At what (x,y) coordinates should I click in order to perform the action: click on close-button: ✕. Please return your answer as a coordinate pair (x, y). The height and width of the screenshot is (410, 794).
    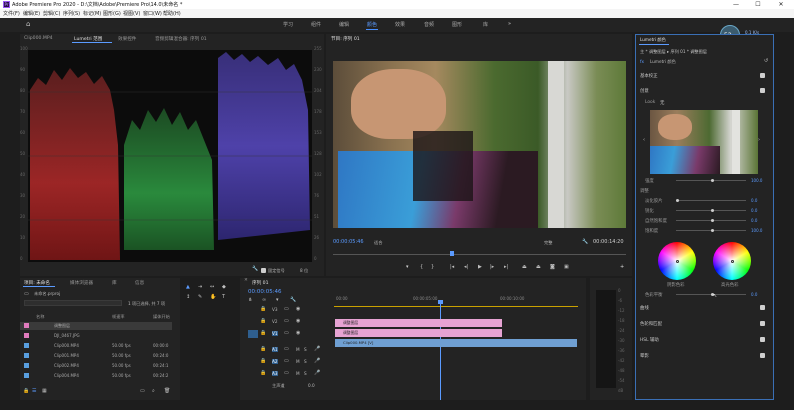
    Looking at the image, I should click on (781, 4).